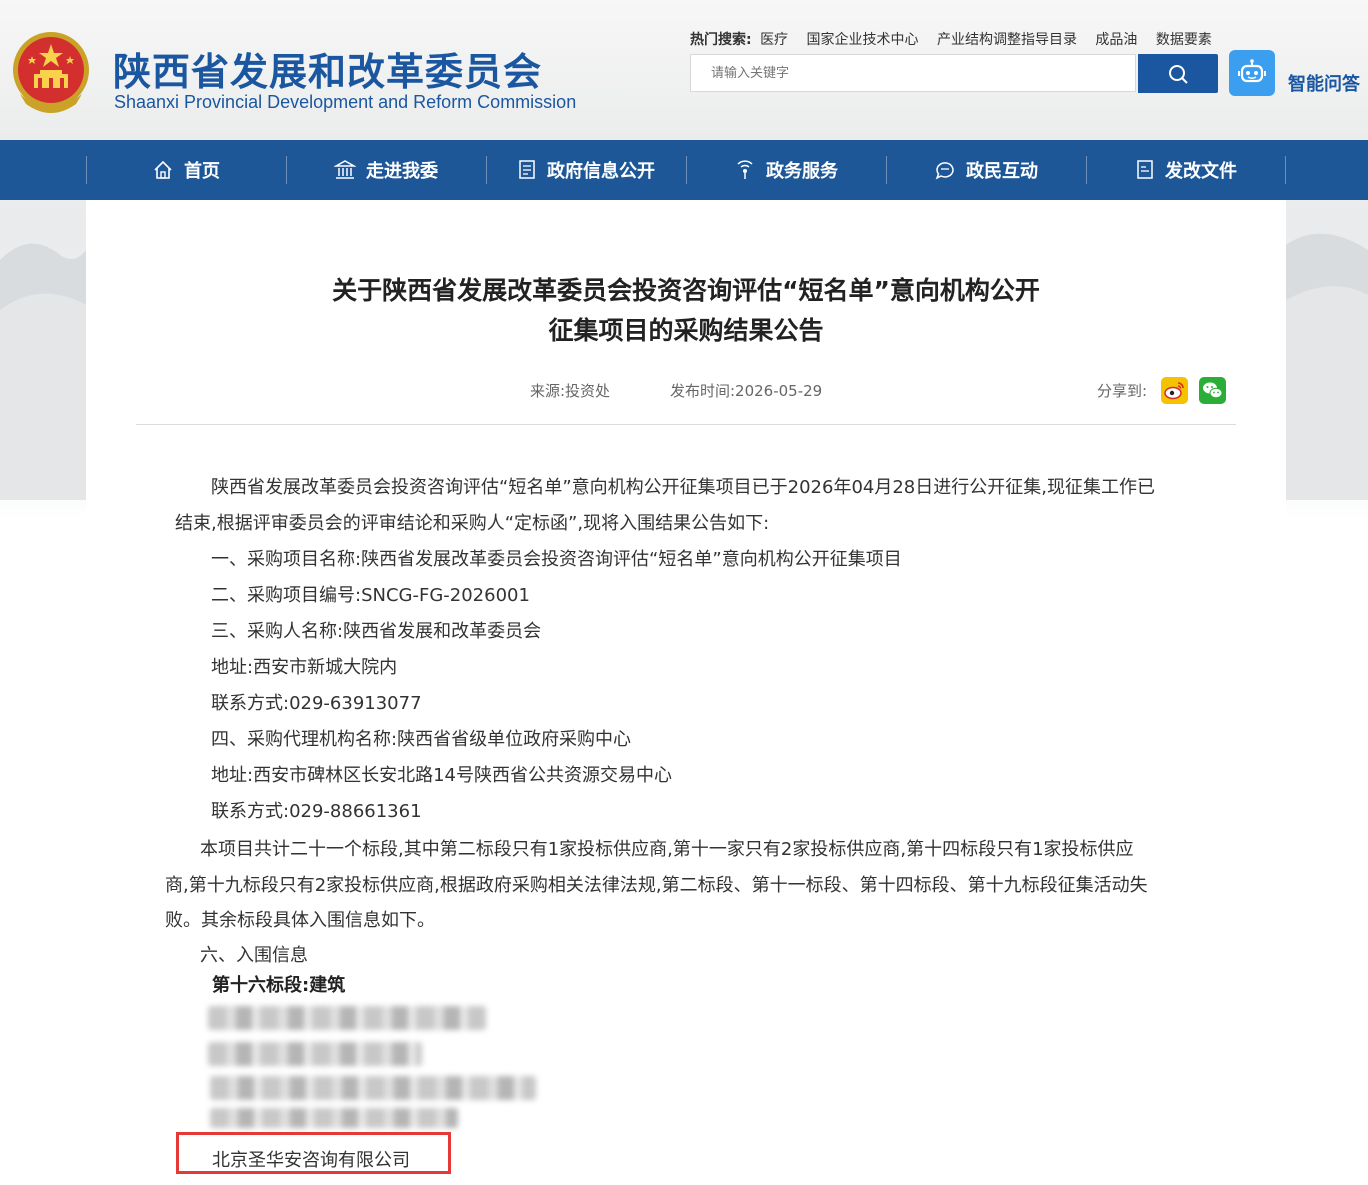 This screenshot has width=1368, height=1185. I want to click on search-icon, so click(1178, 74).